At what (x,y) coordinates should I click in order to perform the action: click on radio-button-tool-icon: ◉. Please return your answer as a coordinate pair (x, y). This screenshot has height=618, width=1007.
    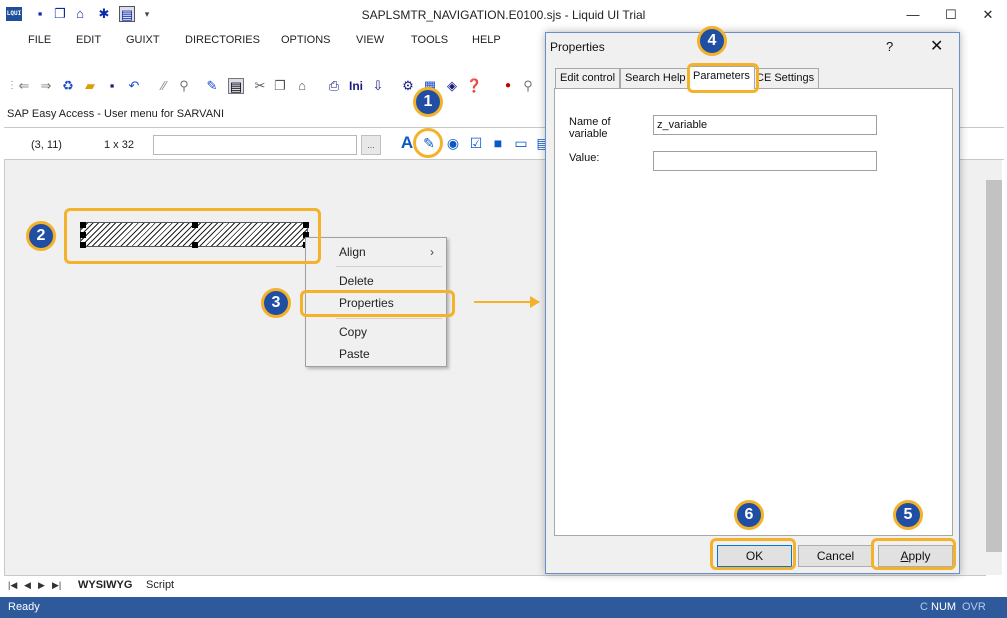
    Looking at the image, I should click on (453, 143).